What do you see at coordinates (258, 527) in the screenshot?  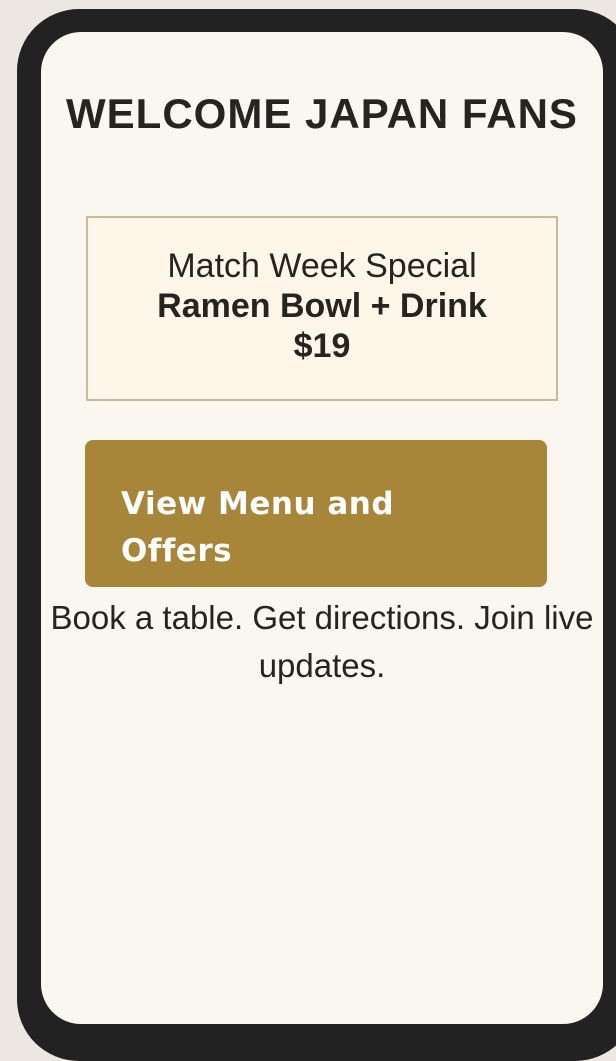 I see `view-menu-offers-label: View Menu and Offers` at bounding box center [258, 527].